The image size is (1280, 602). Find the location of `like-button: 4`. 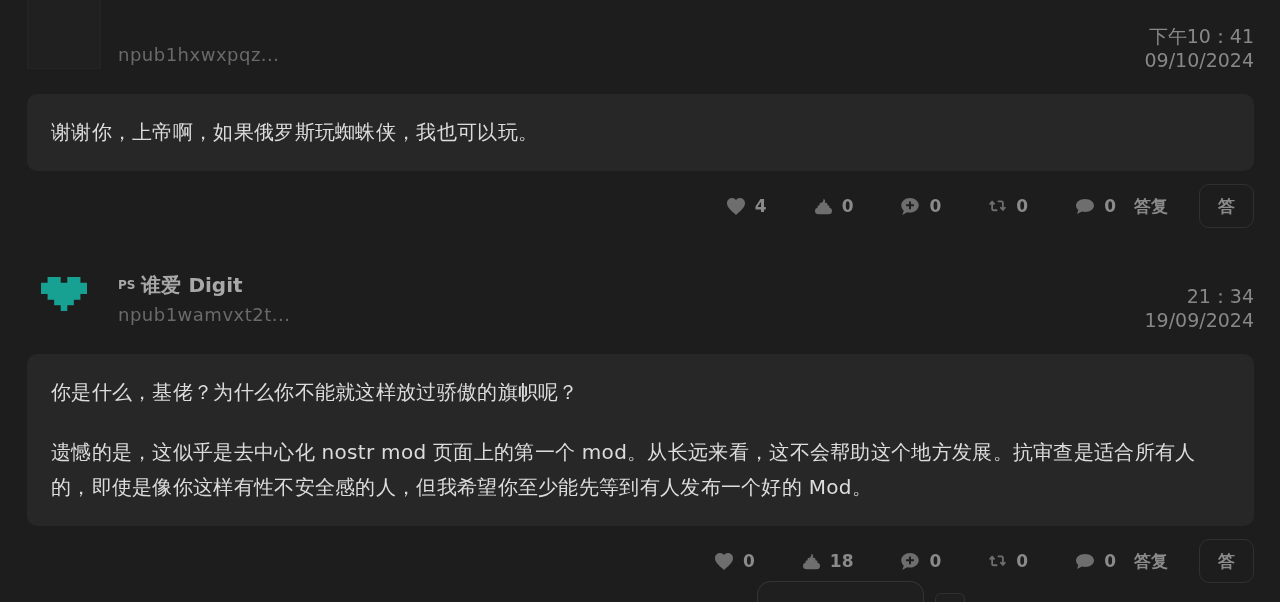

like-button: 4 is located at coordinates (746, 206).